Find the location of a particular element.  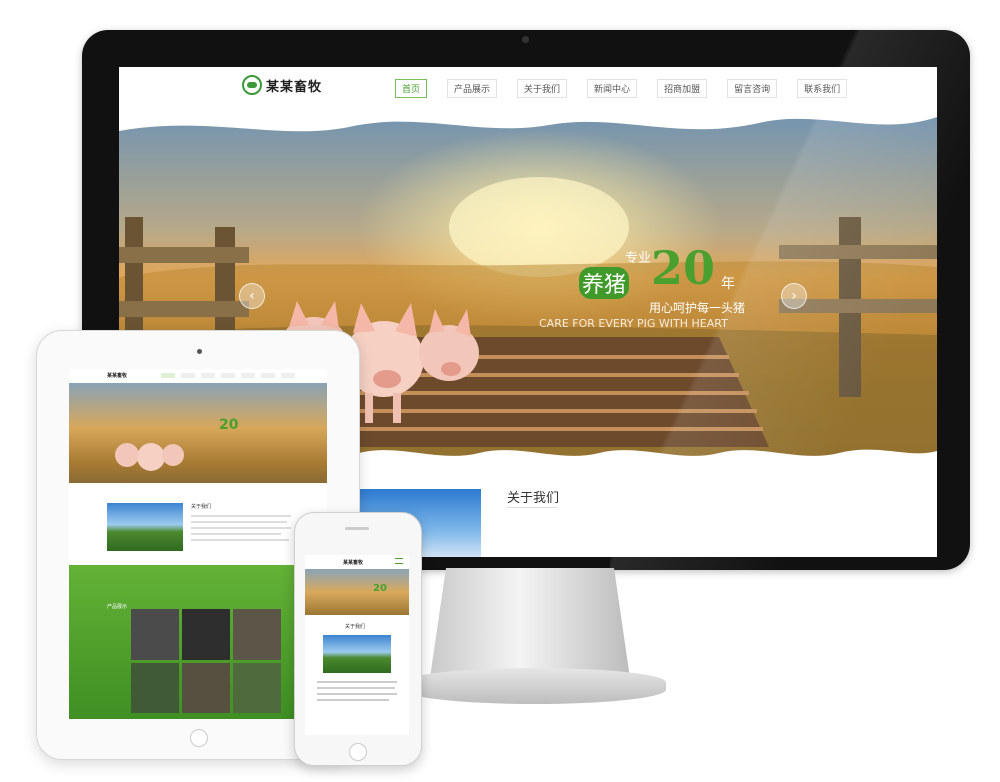

nav-item-contact: 联系我们 is located at coordinates (822, 88).